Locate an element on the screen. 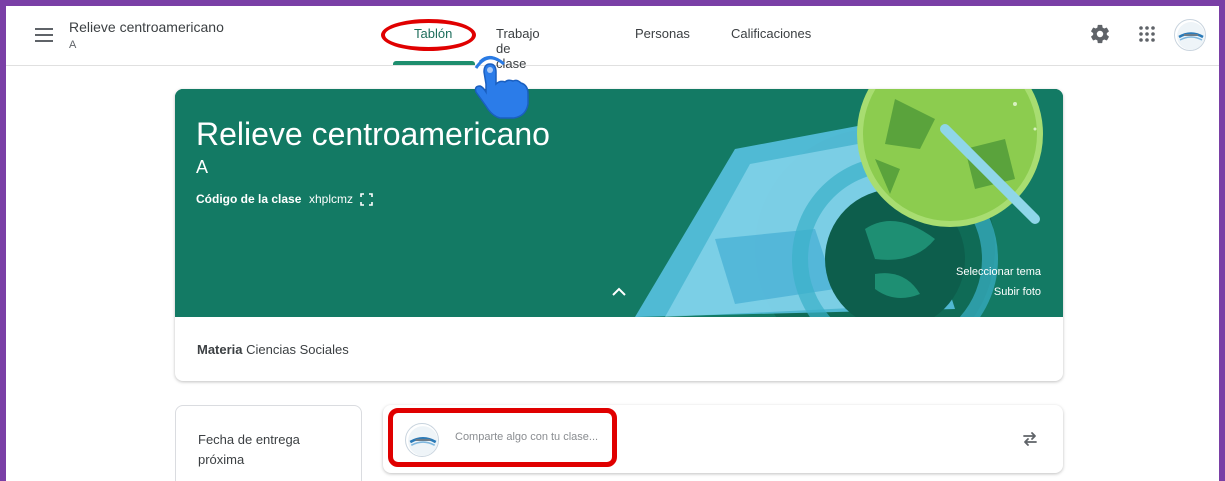  tab-personas: Personas is located at coordinates (662, 33).